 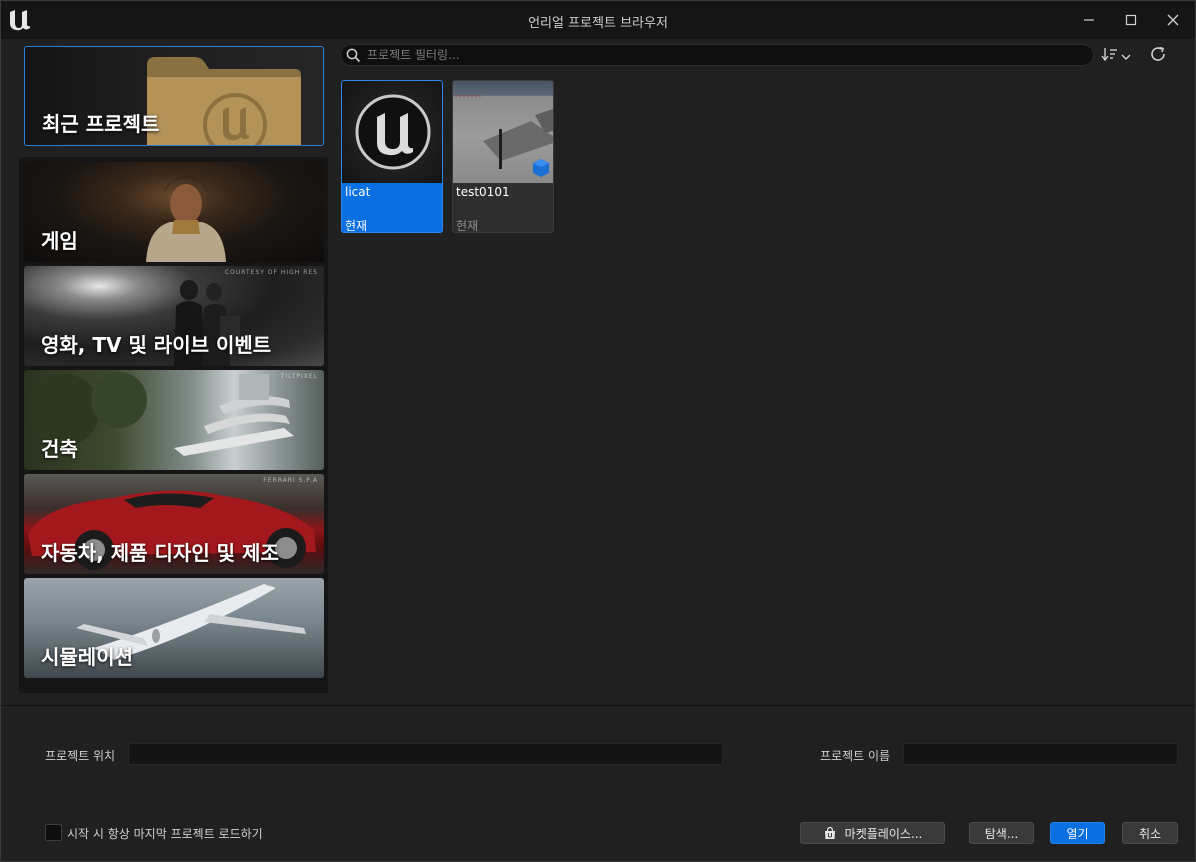 I want to click on chevron-down-icon, so click(x=1126, y=55).